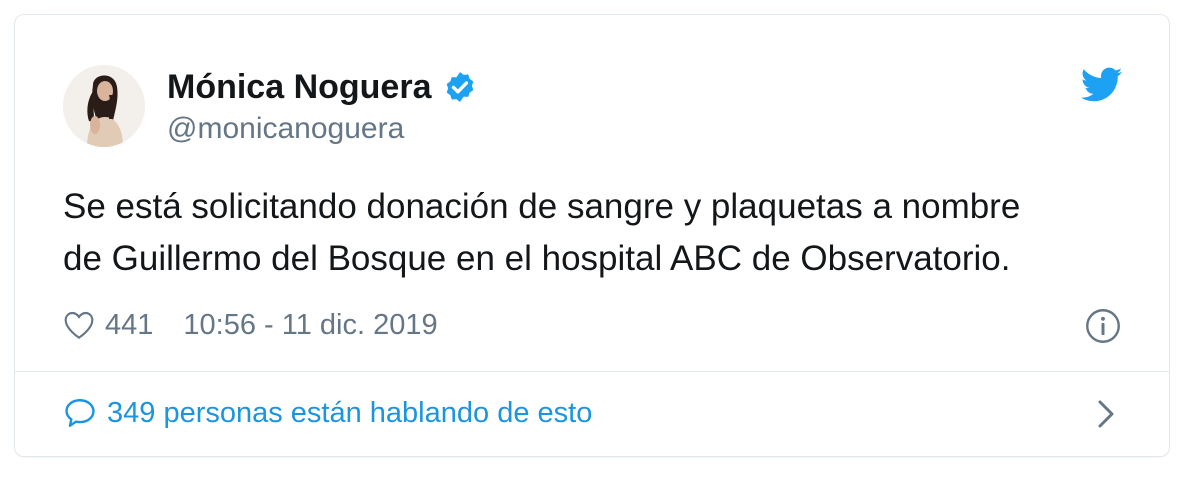 This screenshot has height=481, width=1200. What do you see at coordinates (79, 325) in the screenshot?
I see `heart-icon` at bounding box center [79, 325].